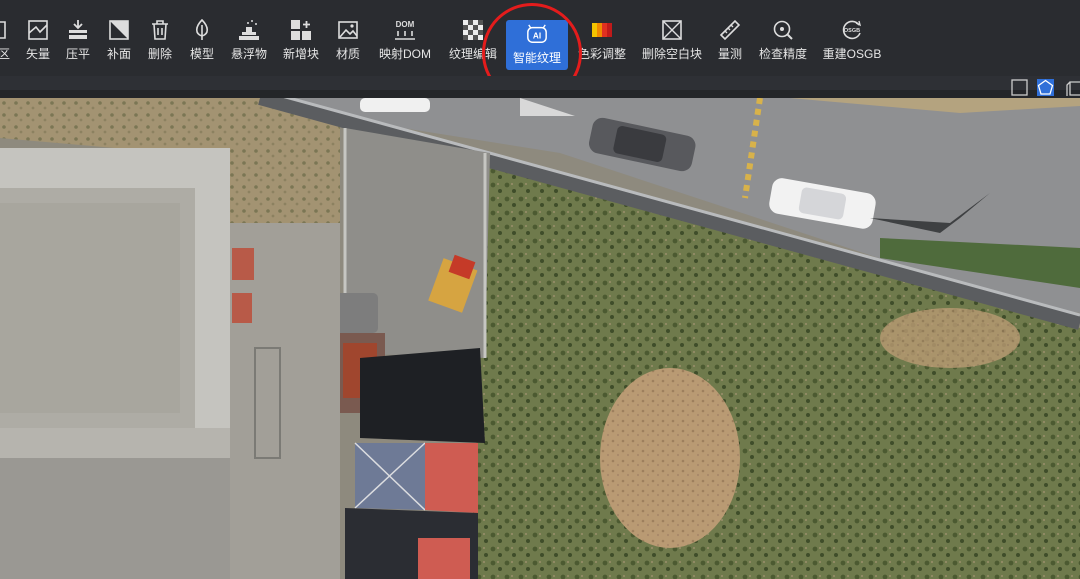 Image resolution: width=1080 pixels, height=579 pixels. Describe the element at coordinates (783, 44) in the screenshot. I see `tool-check-accuracy: 检查精度` at that location.